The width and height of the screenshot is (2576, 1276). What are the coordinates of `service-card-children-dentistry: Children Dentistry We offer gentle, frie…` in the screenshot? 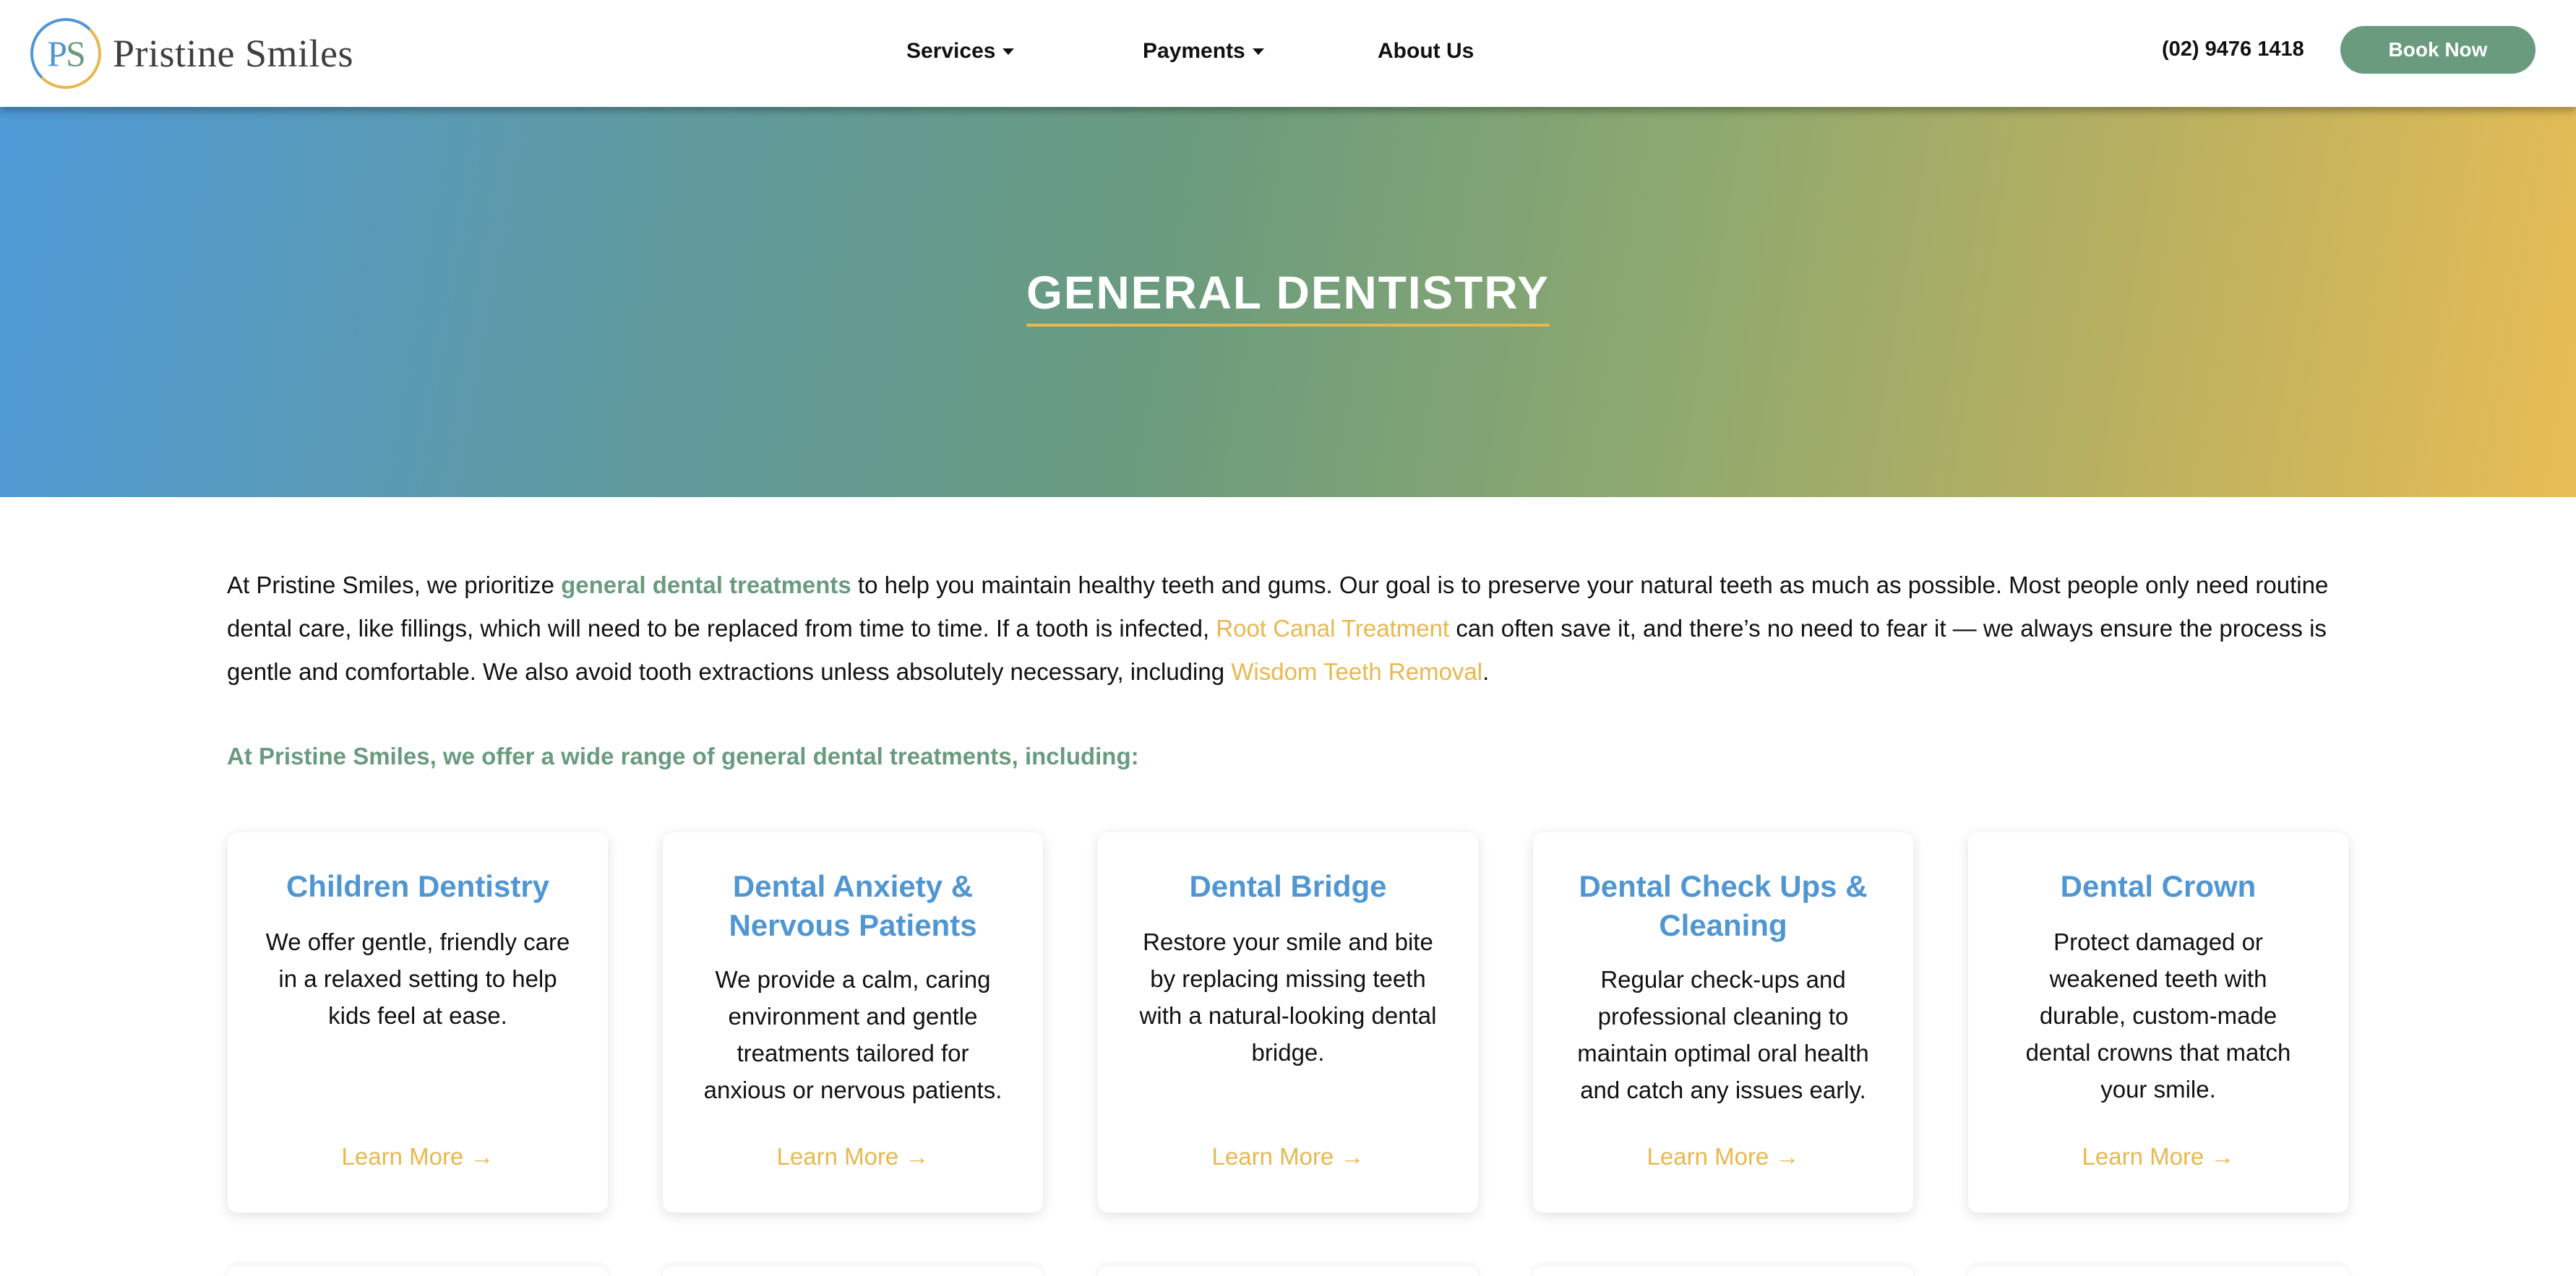 It's located at (418, 1022).